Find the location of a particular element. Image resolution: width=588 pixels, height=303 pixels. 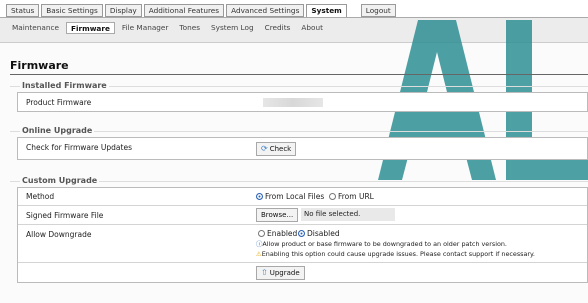

method-label: Method is located at coordinates (40, 196).